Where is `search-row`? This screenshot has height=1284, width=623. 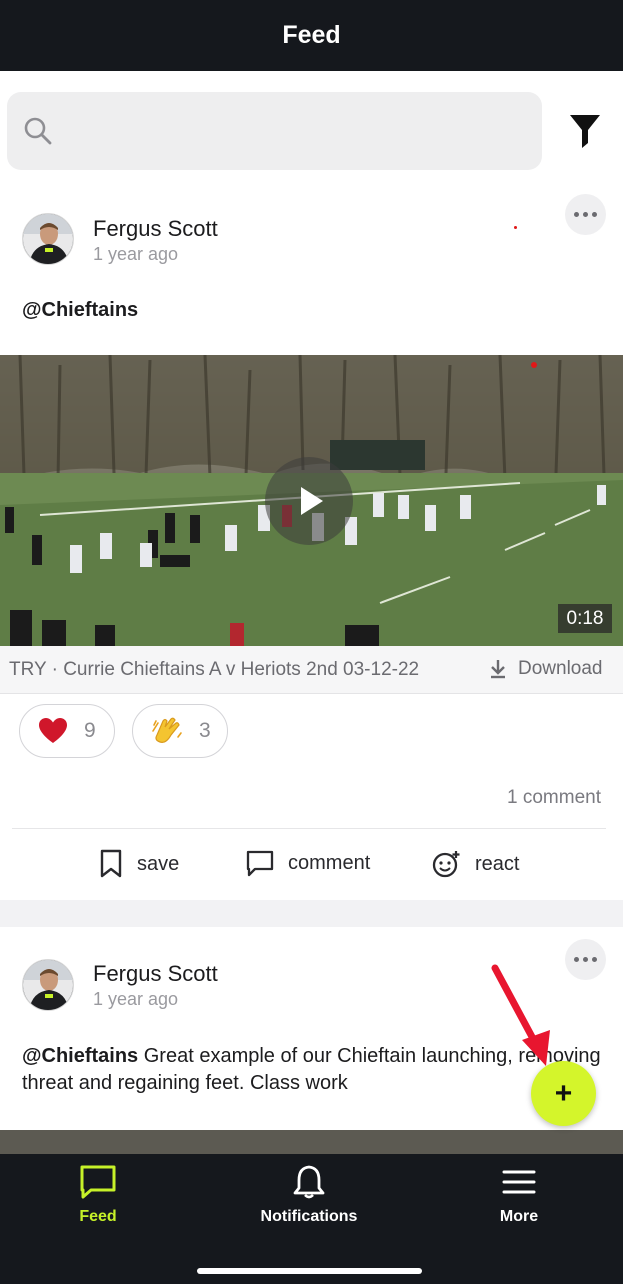 search-row is located at coordinates (311, 128).